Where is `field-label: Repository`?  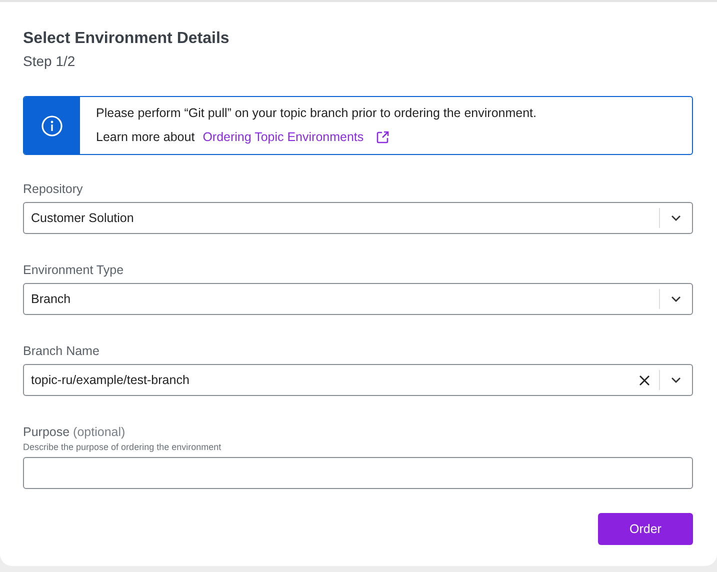
field-label: Repository is located at coordinates (53, 189).